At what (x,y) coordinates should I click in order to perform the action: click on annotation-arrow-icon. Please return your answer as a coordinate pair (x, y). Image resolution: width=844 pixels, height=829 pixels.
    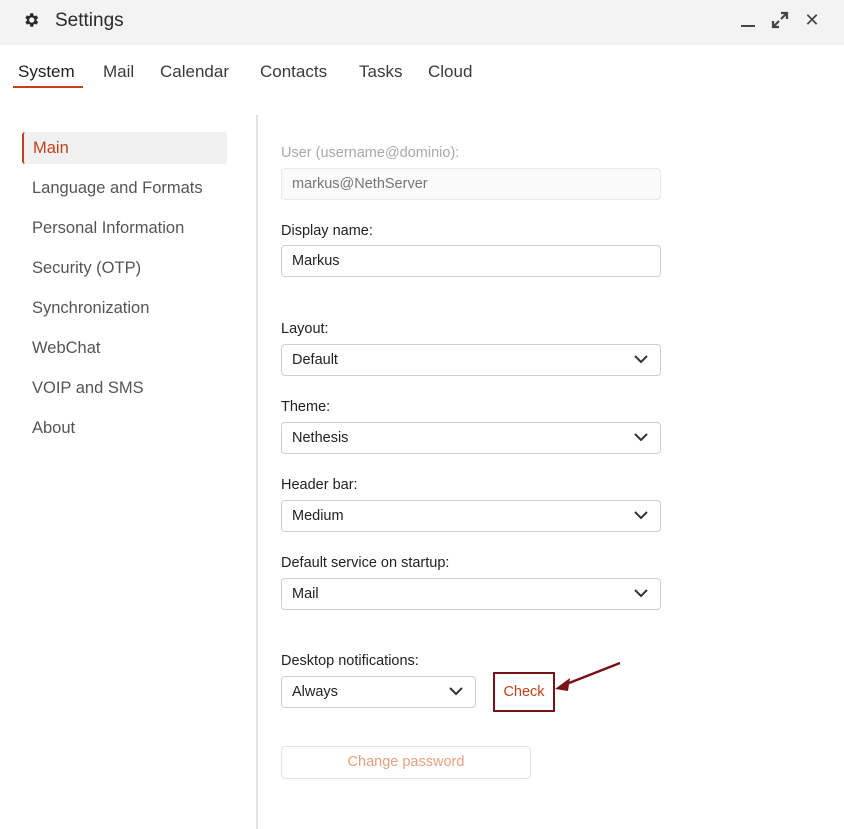
    Looking at the image, I should click on (588, 676).